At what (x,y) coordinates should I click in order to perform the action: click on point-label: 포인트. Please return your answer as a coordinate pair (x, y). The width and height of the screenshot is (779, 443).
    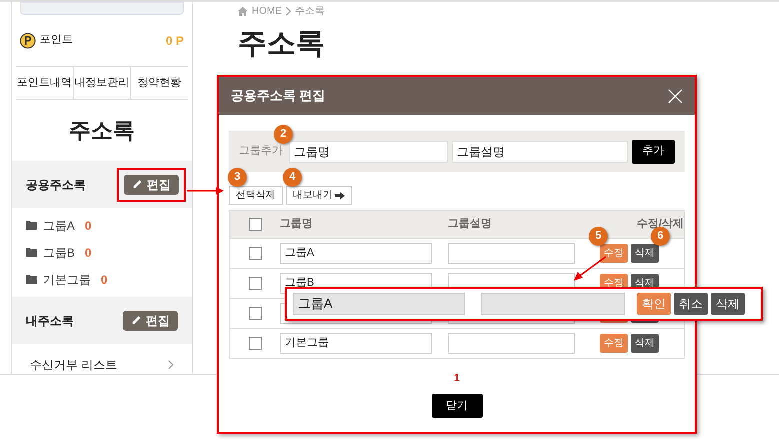
    Looking at the image, I should click on (56, 40).